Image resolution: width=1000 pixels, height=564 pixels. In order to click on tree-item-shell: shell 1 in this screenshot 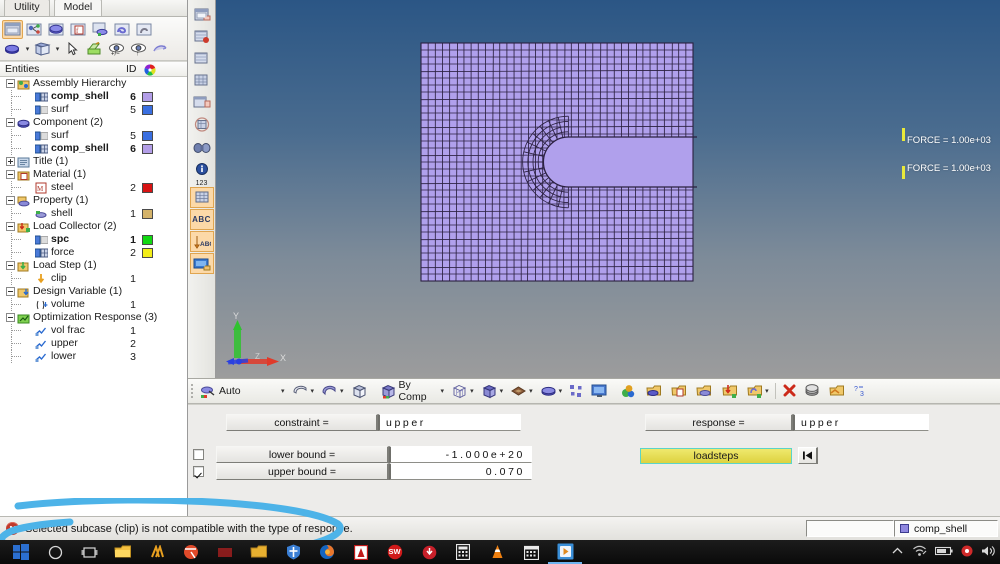, I will do `click(93, 213)`.